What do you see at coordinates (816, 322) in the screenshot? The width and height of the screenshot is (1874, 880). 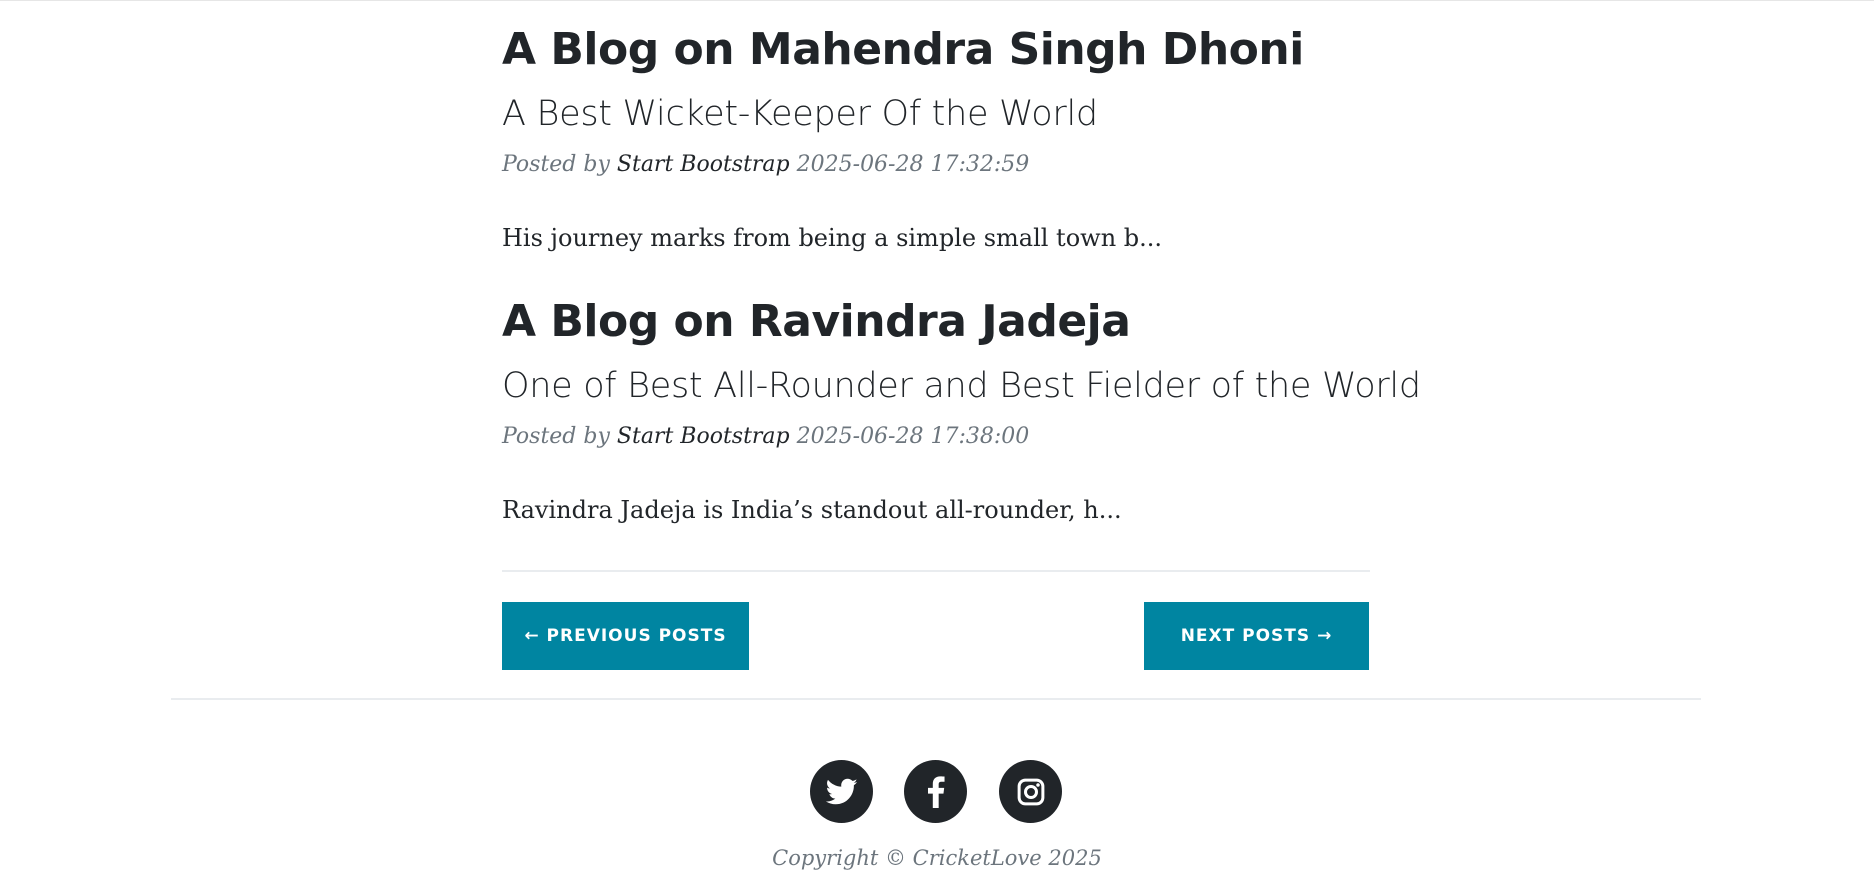 I see `post-title-link: A Blog on Ravindra Jadeja` at bounding box center [816, 322].